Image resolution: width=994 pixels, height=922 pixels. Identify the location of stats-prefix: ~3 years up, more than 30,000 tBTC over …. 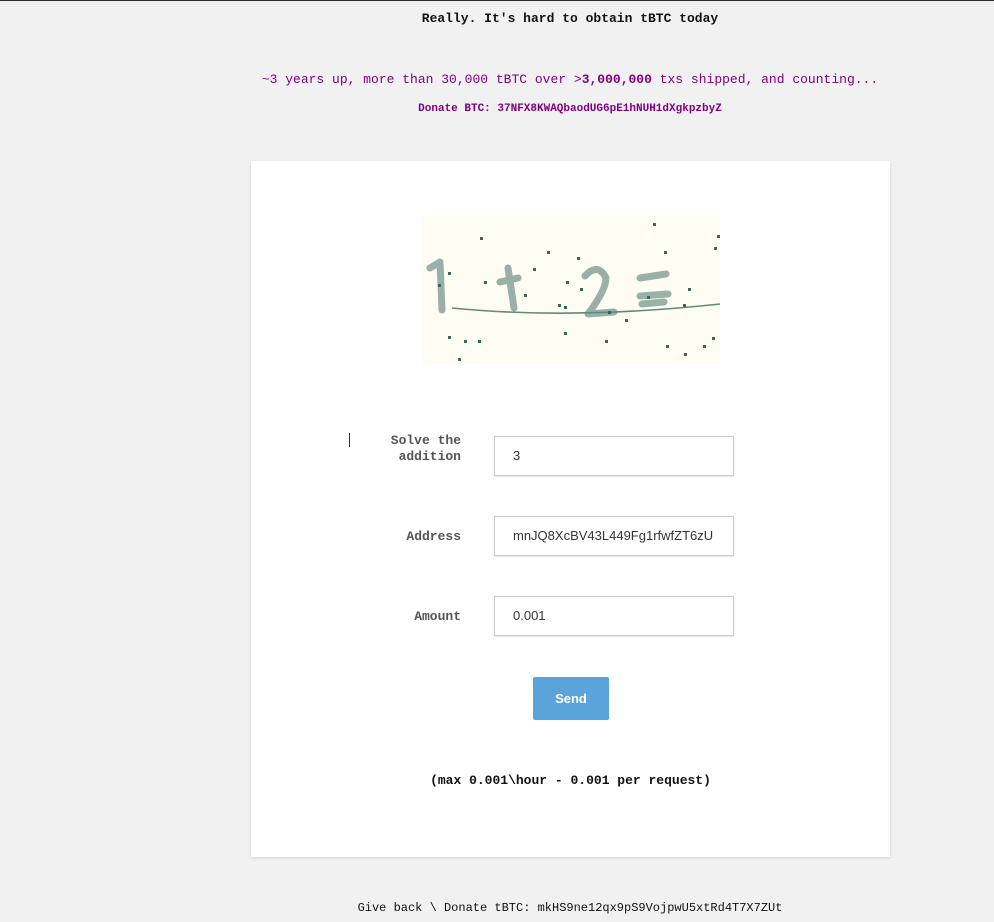
(421, 79).